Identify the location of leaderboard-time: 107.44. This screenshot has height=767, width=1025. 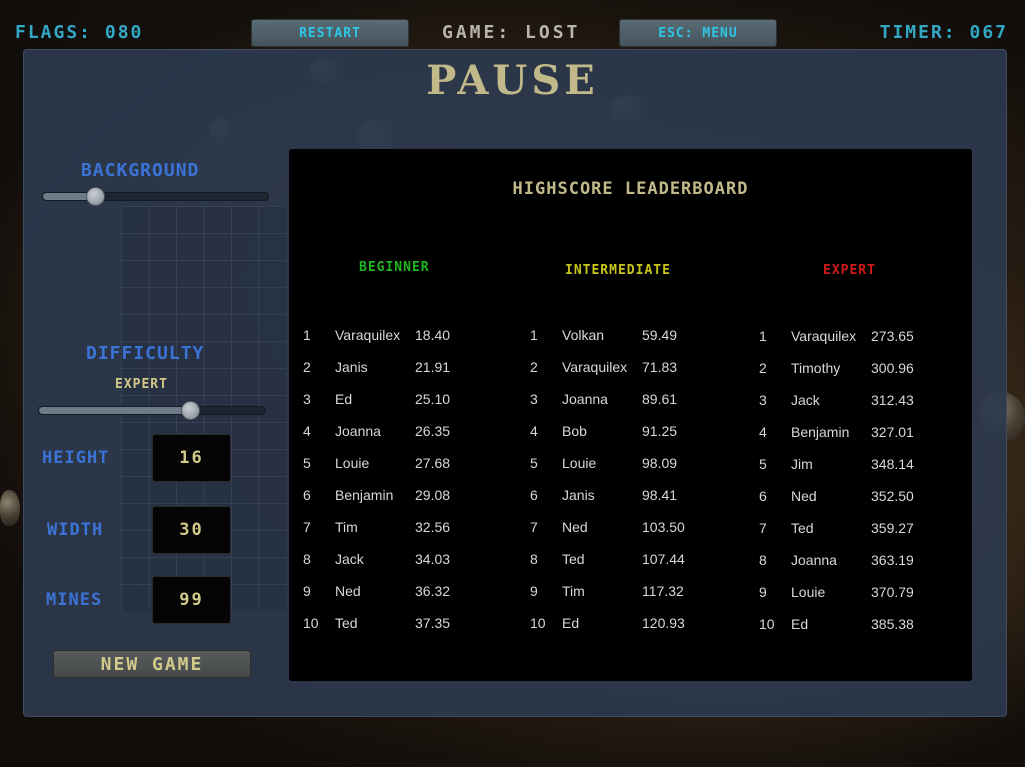
(663, 559).